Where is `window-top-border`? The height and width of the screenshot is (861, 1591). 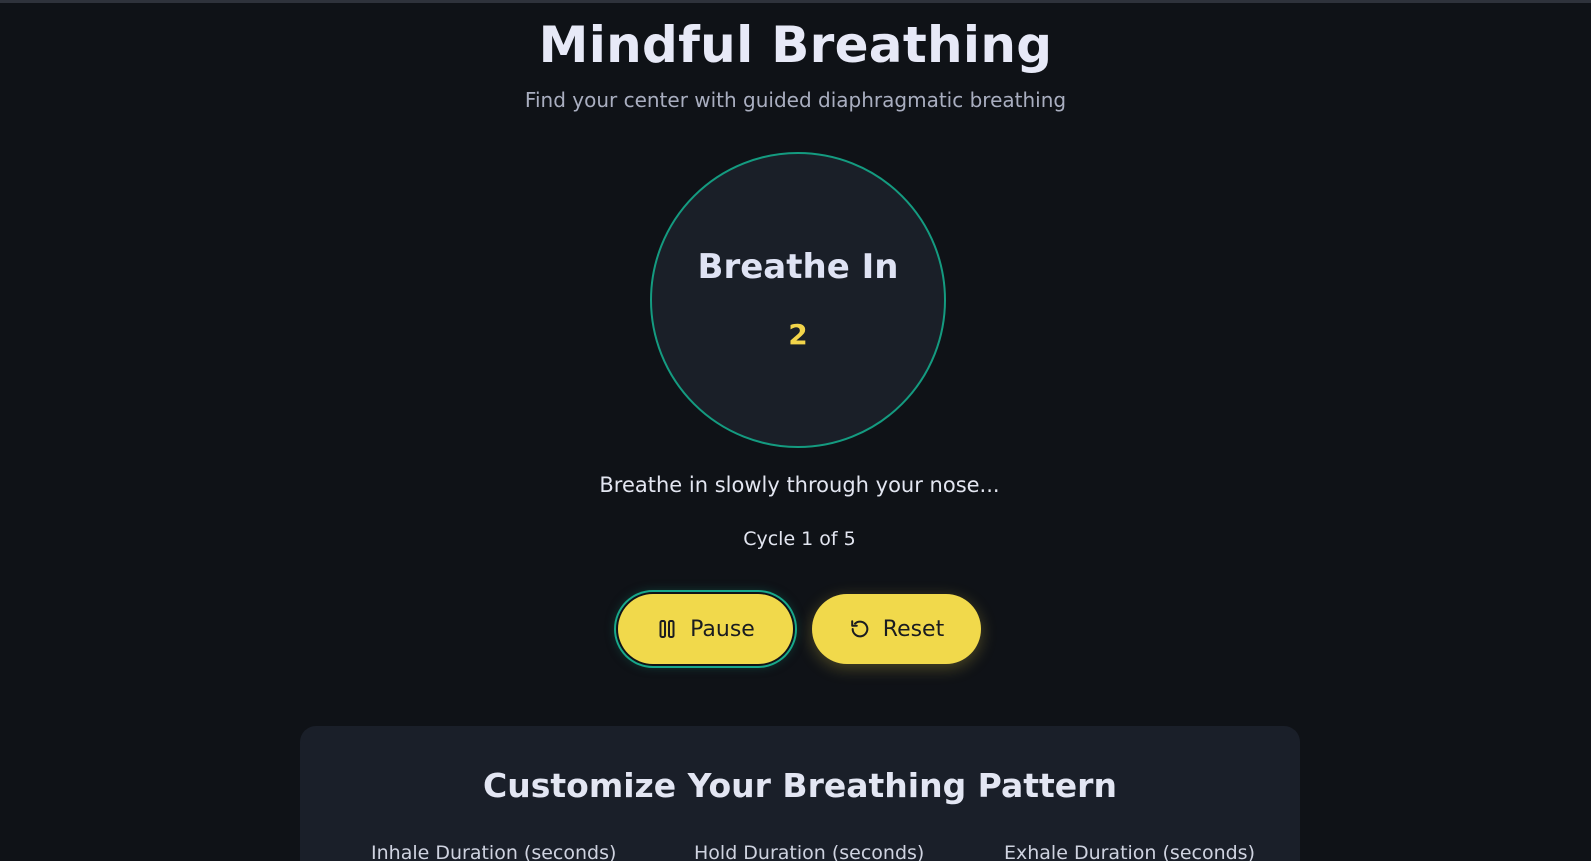
window-top-border is located at coordinates (795, 1).